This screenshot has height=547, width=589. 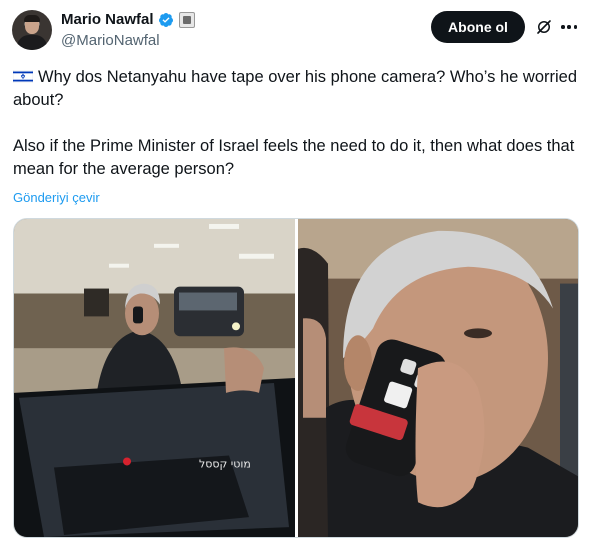 I want to click on author-avatar, so click(x=32, y=30).